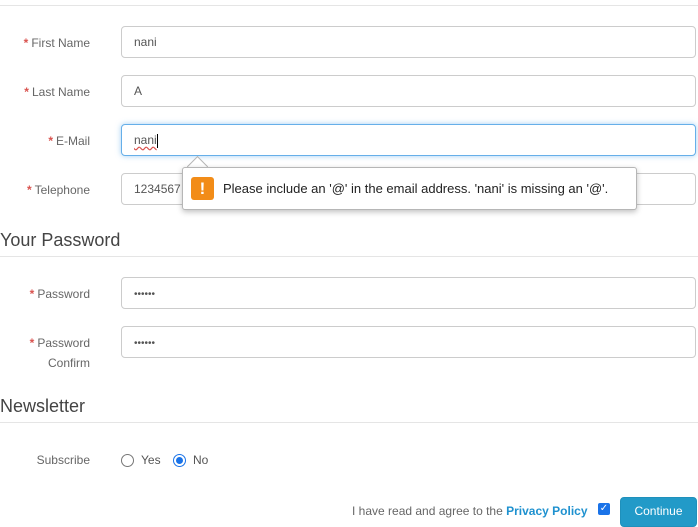 This screenshot has width=698, height=527. Describe the element at coordinates (349, 5) in the screenshot. I see `top-divider` at that location.